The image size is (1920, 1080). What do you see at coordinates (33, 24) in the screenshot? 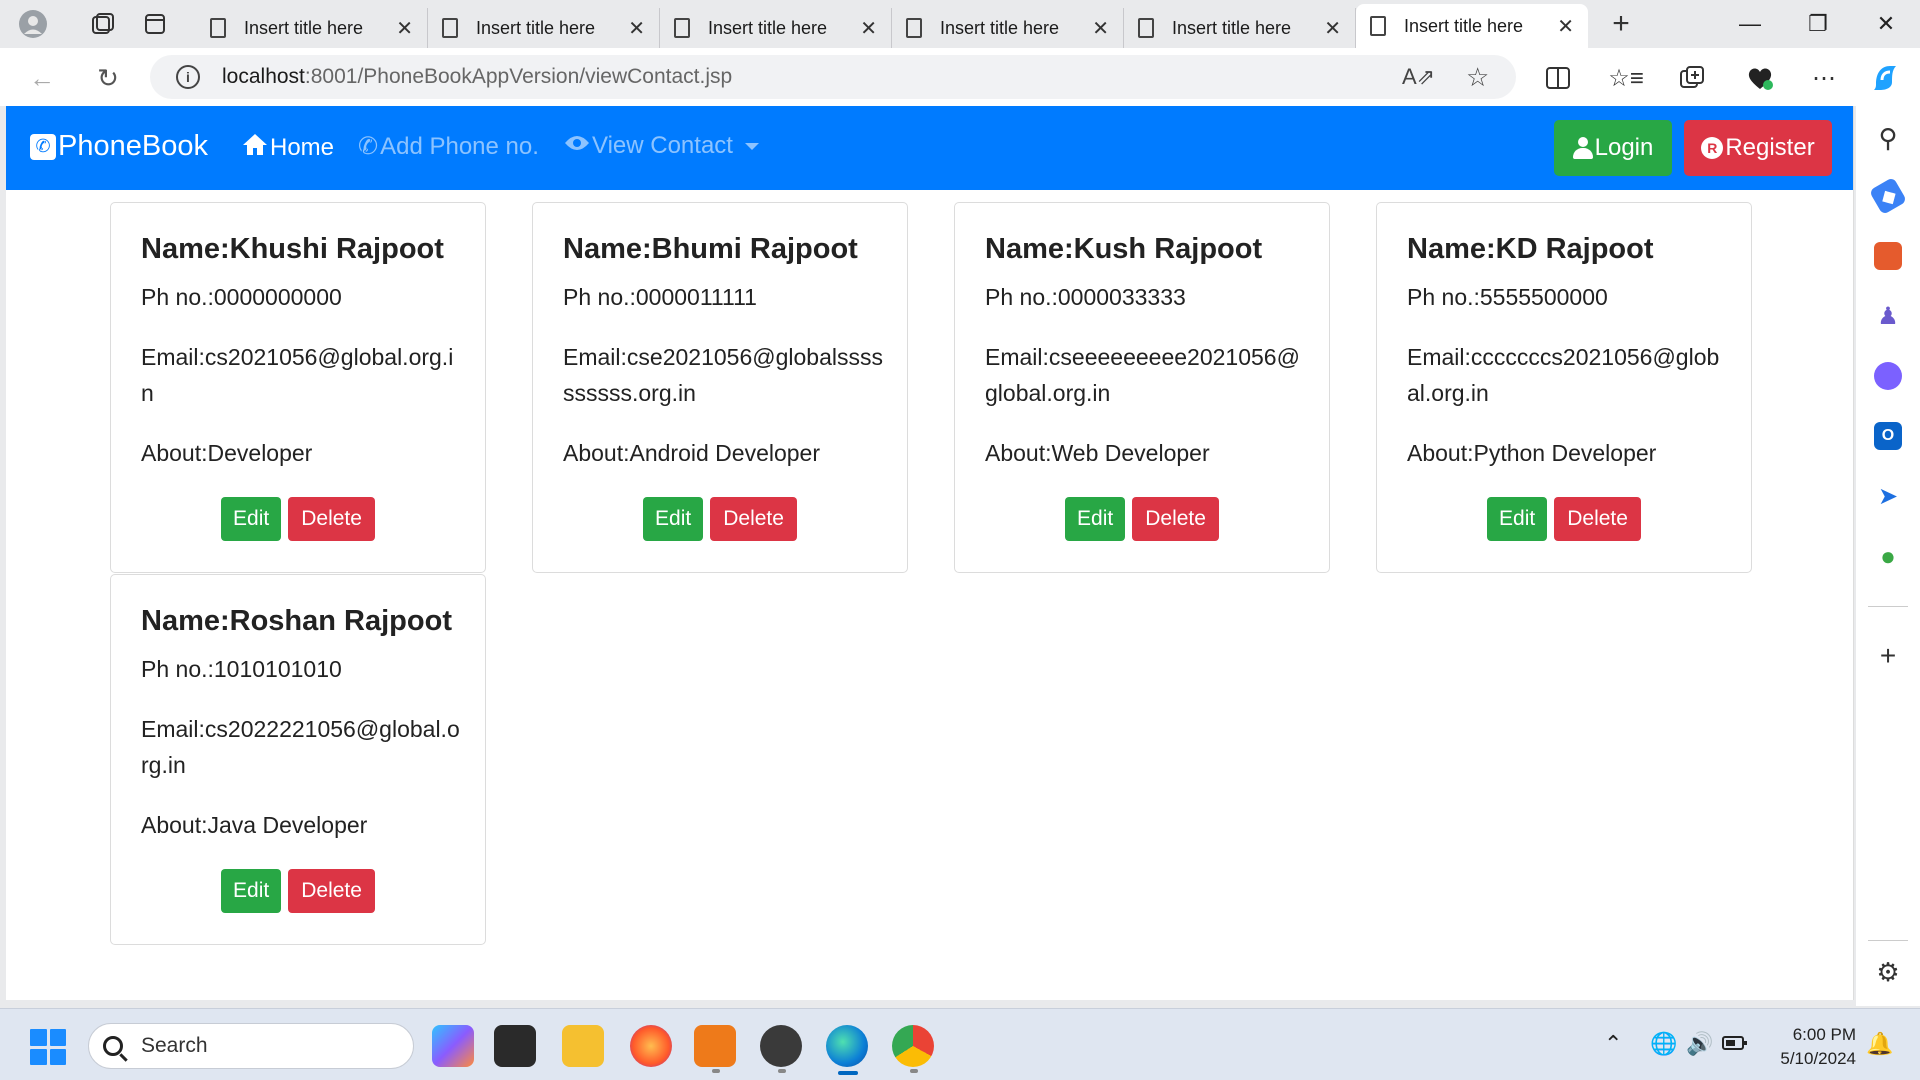
I see `profile-avatar-icon` at bounding box center [33, 24].